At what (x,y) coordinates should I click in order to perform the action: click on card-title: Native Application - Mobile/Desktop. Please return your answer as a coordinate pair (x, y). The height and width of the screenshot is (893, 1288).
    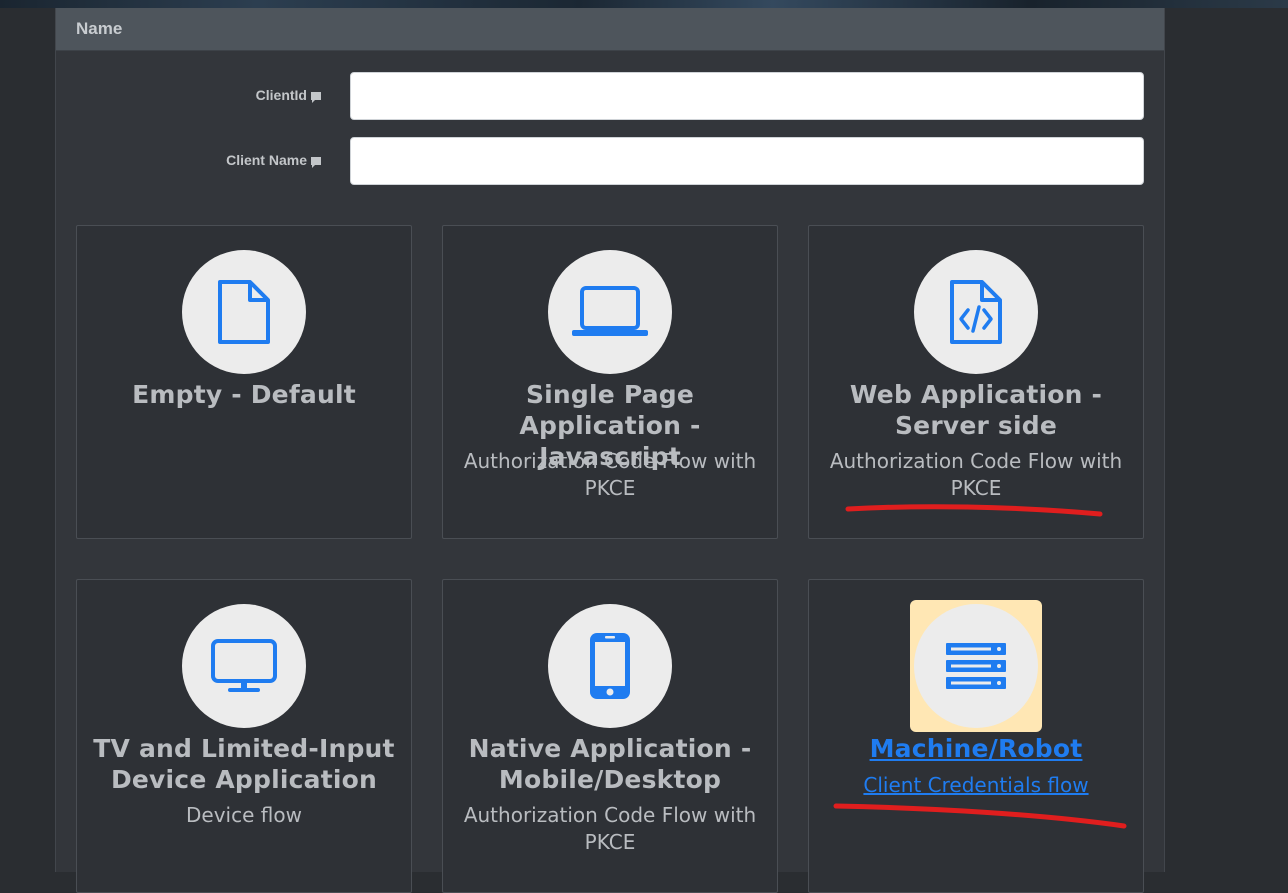
    Looking at the image, I should click on (610, 764).